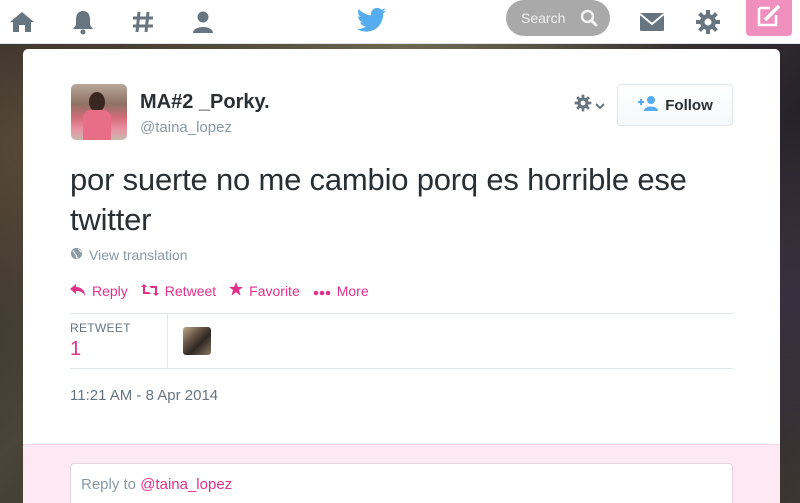  What do you see at coordinates (352, 290) in the screenshot?
I see `more-label: More` at bounding box center [352, 290].